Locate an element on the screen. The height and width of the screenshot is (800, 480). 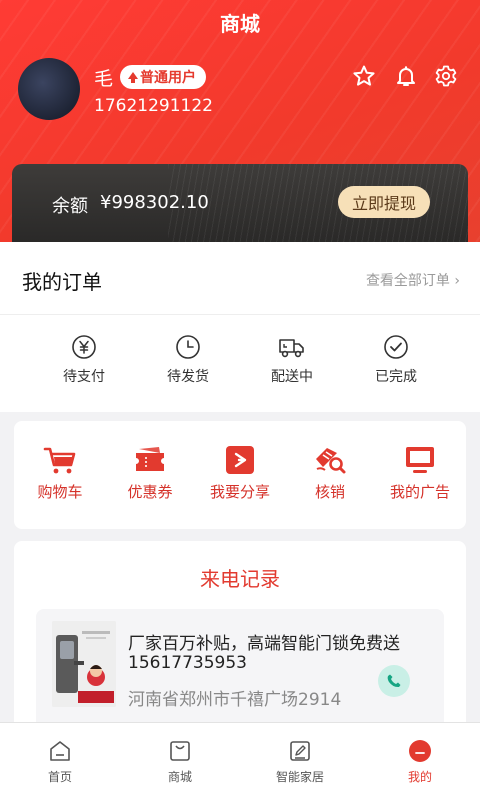
truck-icon is located at coordinates (291, 348).